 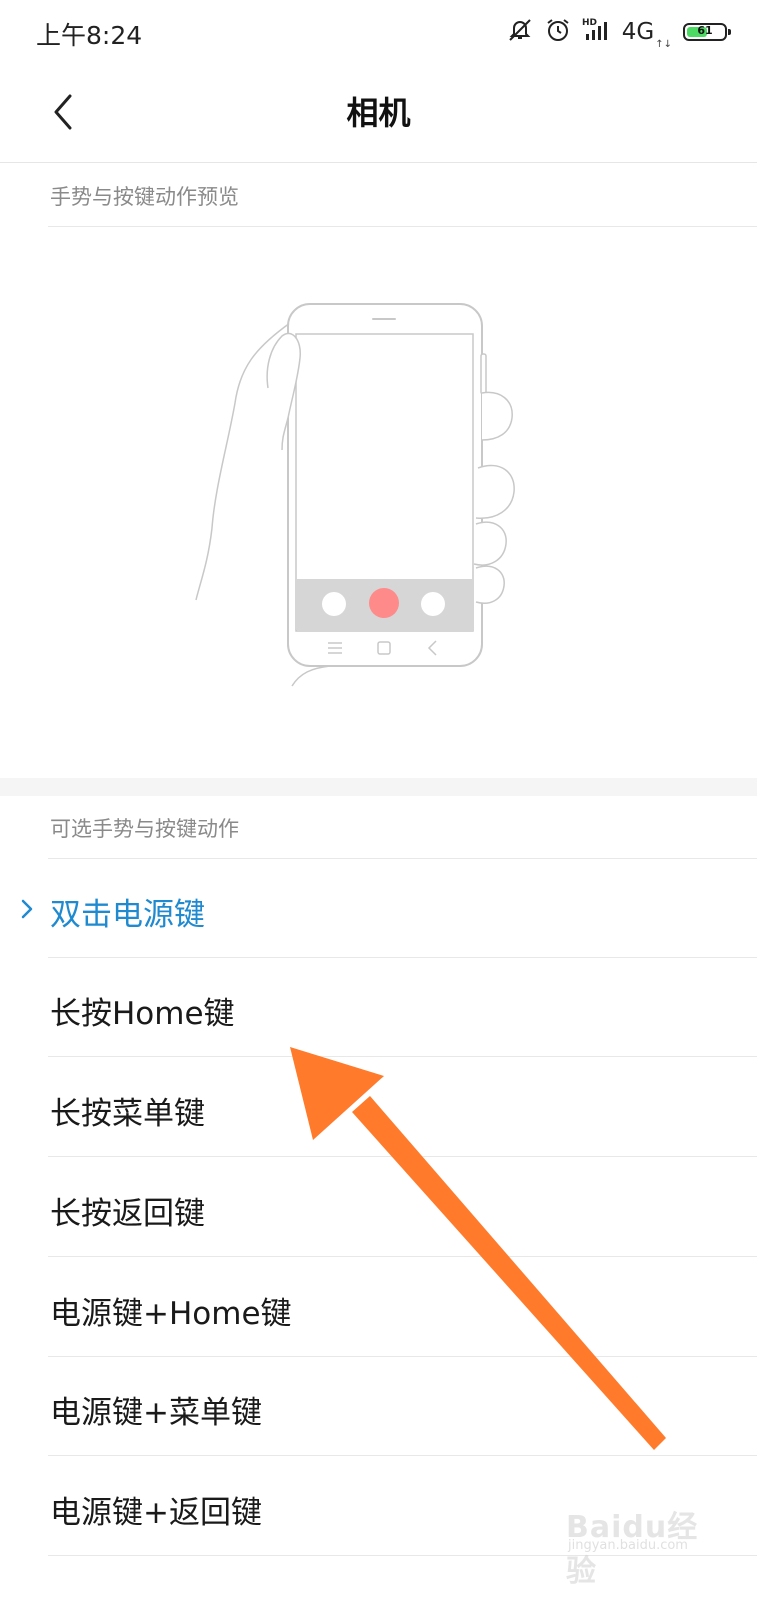 I want to click on status-bar: 上午8:24 HD 4G↑↓ 61, so click(x=378, y=32).